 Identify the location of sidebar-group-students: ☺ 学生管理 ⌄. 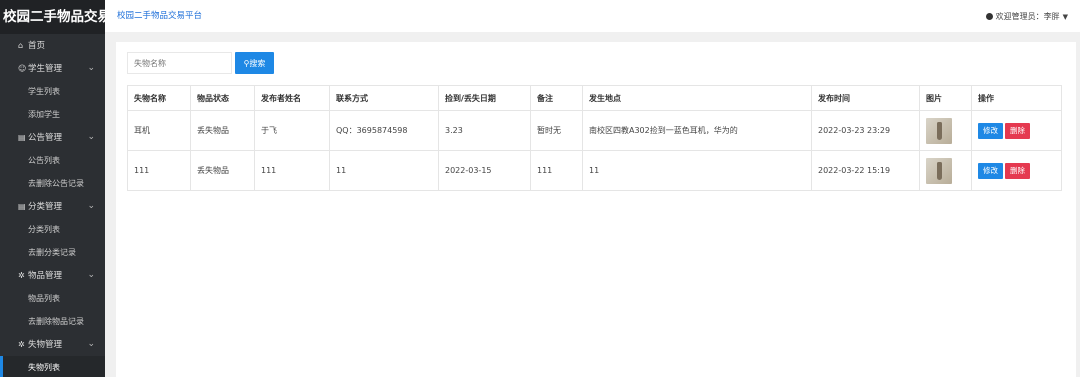
(52, 68).